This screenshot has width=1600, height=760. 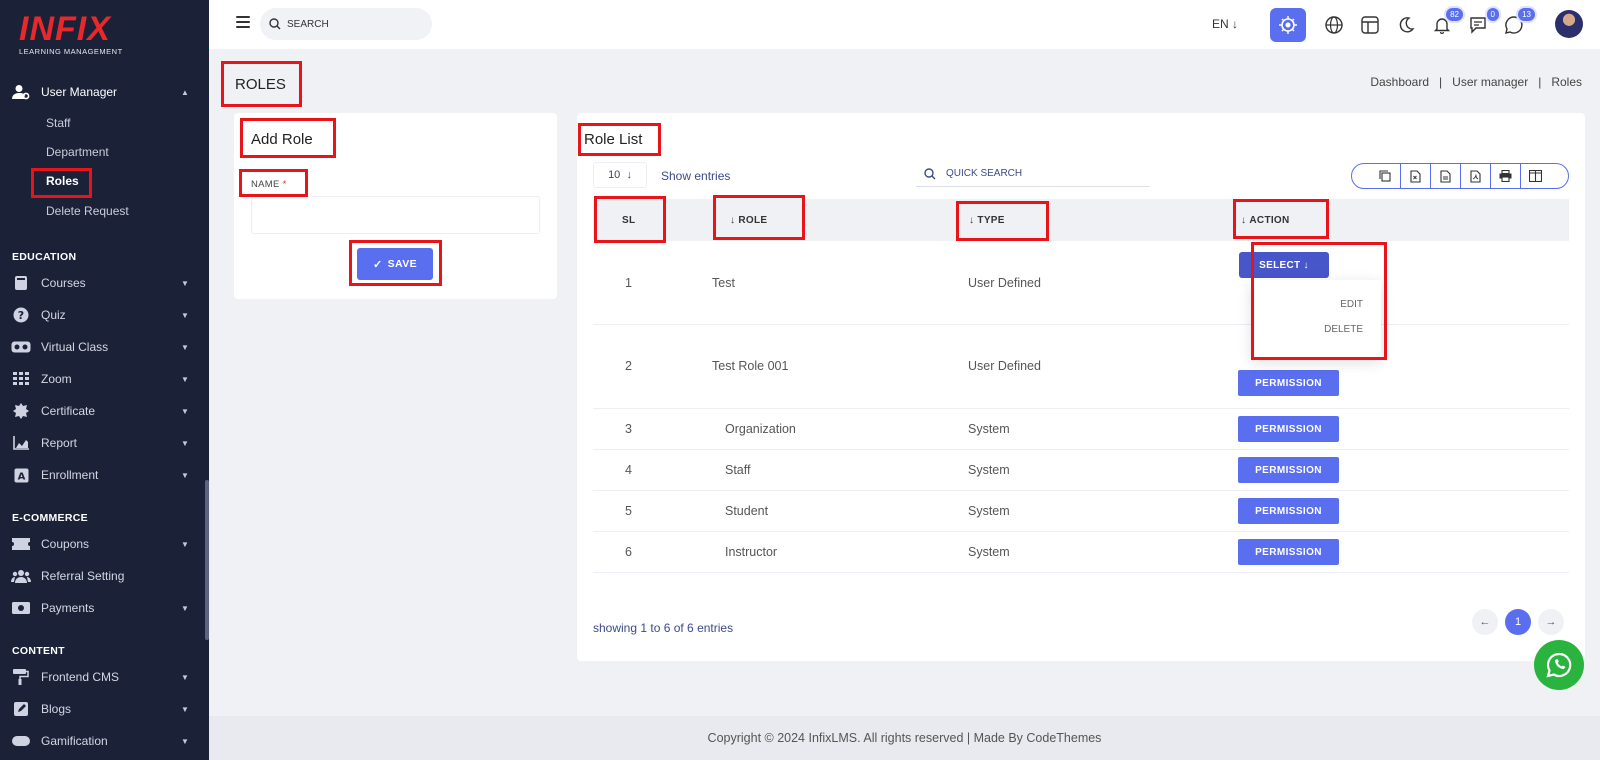 I want to click on sidebar-item-frontend-cms: Frontend CMS ▼, so click(x=104, y=677).